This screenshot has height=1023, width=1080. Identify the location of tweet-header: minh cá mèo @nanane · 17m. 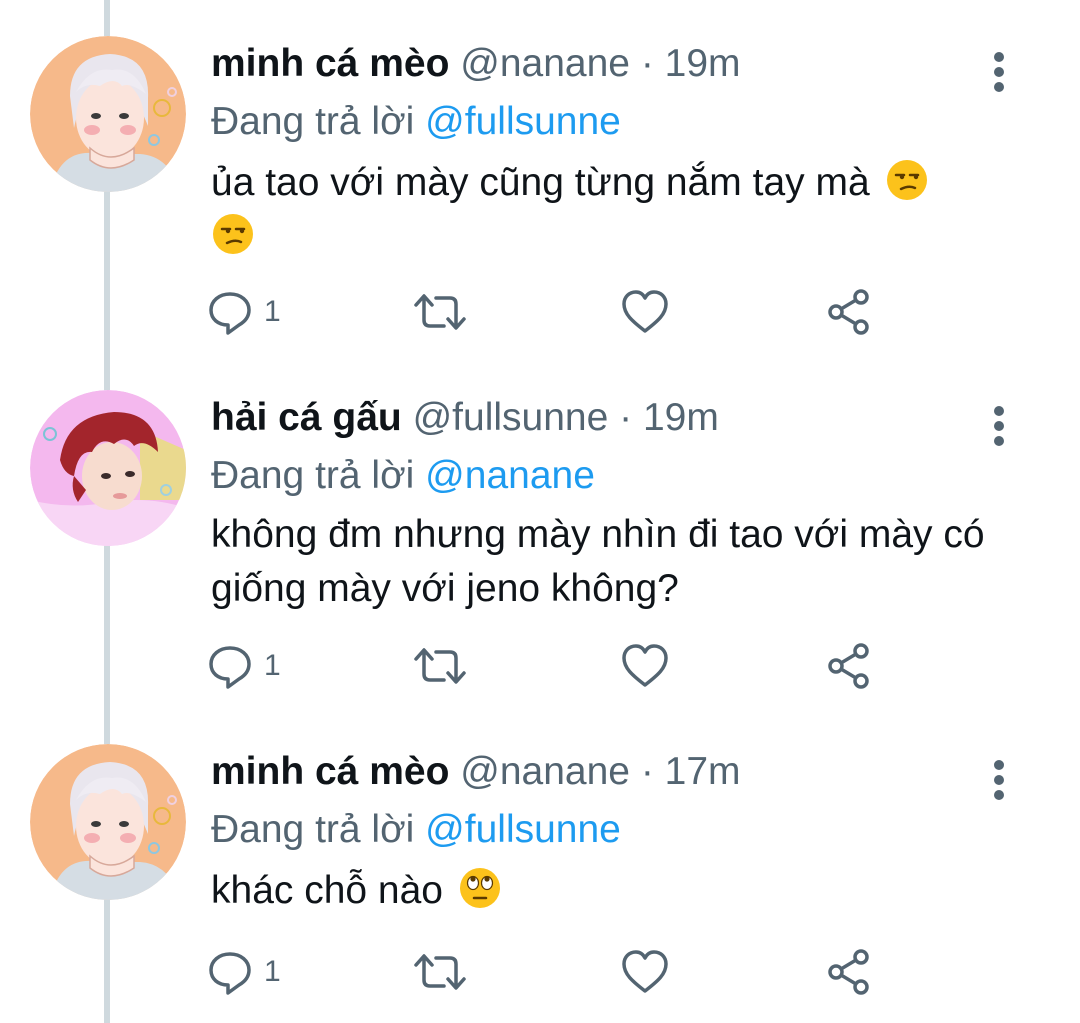
(476, 772).